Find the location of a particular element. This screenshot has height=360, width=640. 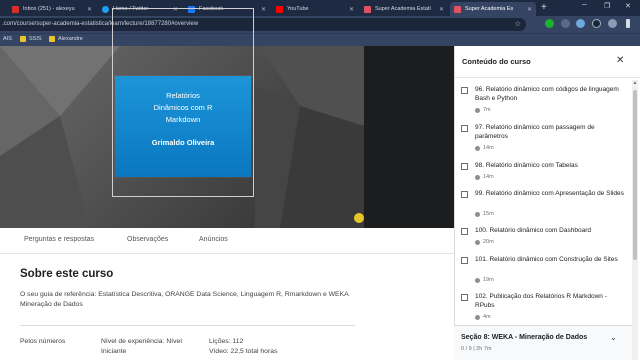

gmail-icon is located at coordinates (15, 9).